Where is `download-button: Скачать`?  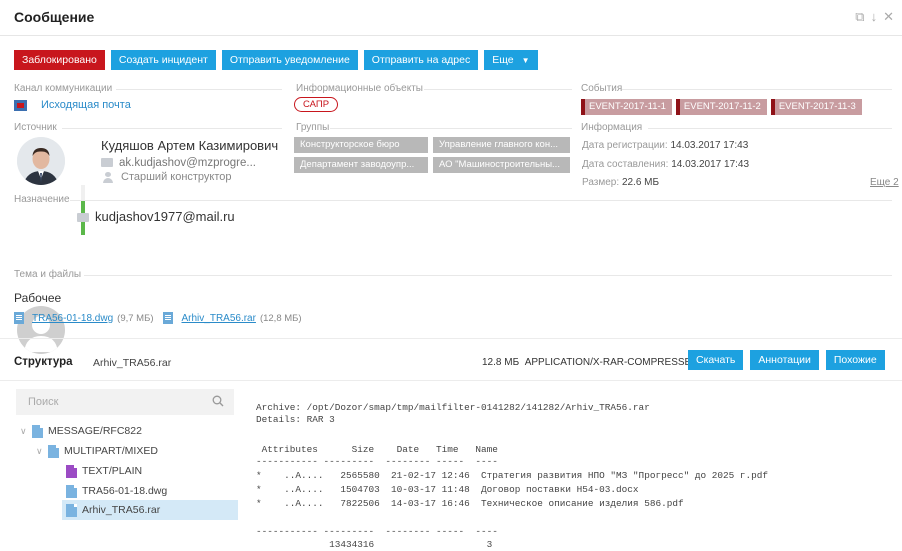
download-button: Скачать is located at coordinates (716, 360).